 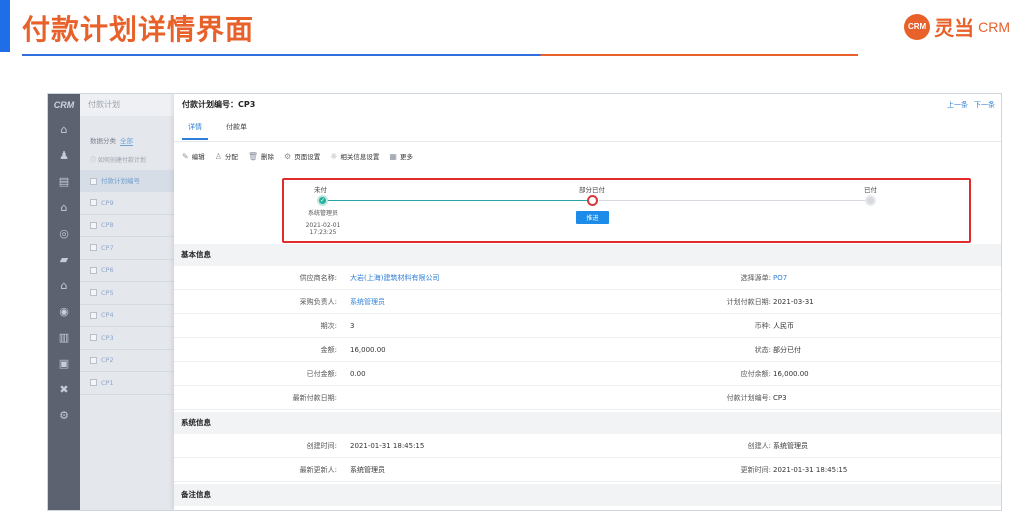 I want to click on edit-label: 编辑, so click(x=198, y=157).